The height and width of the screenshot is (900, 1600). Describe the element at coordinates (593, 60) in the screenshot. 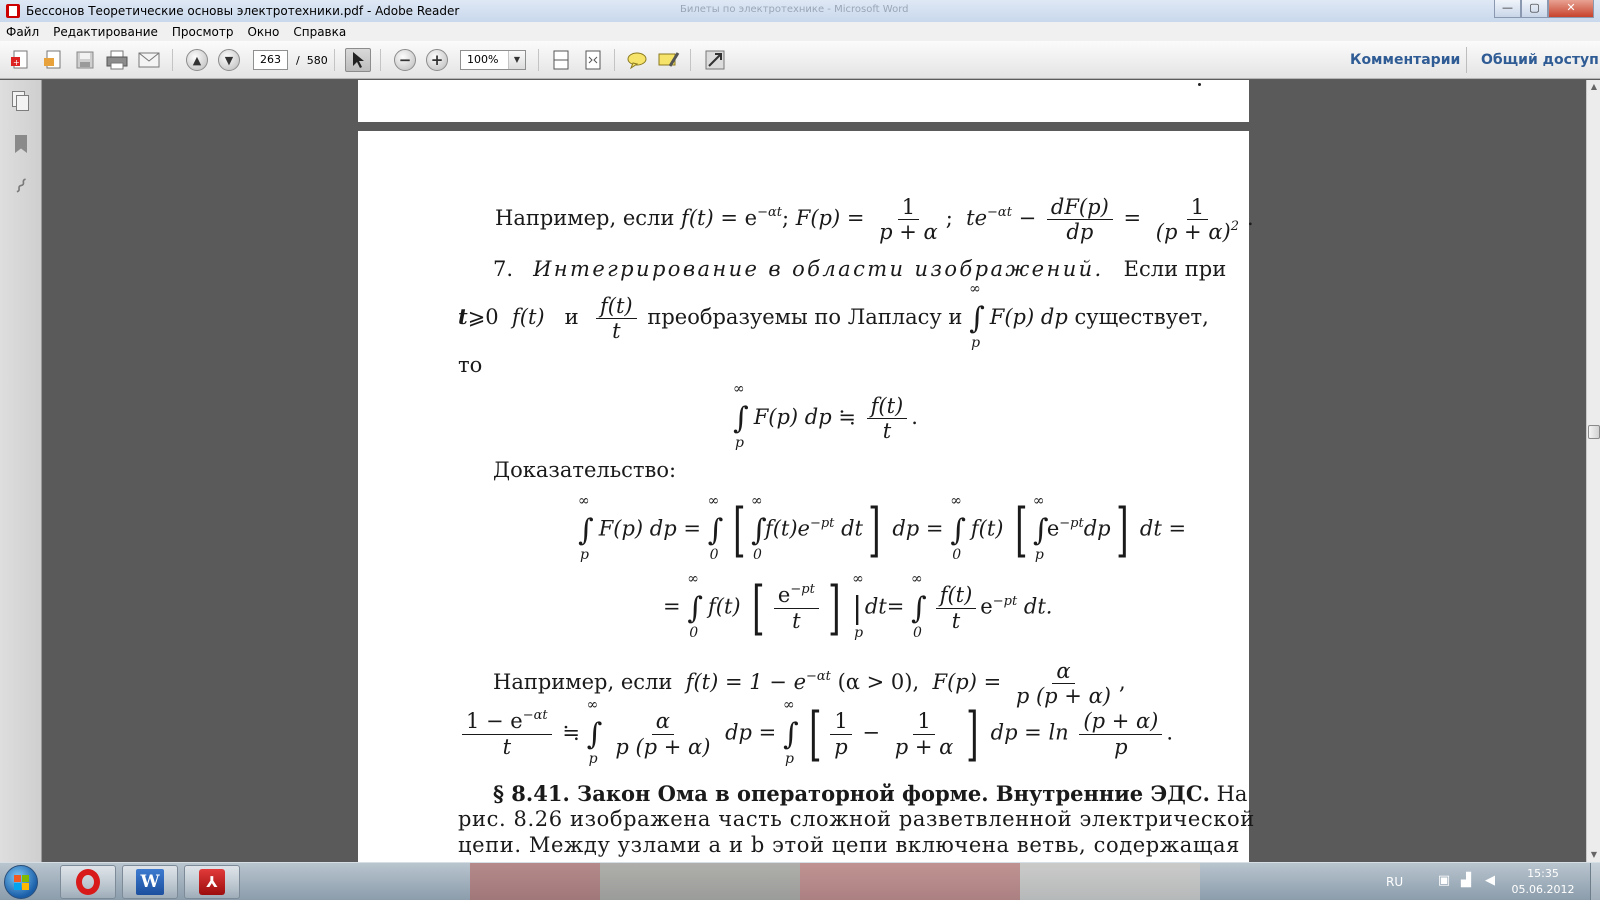

I see `fit-width-icon` at that location.